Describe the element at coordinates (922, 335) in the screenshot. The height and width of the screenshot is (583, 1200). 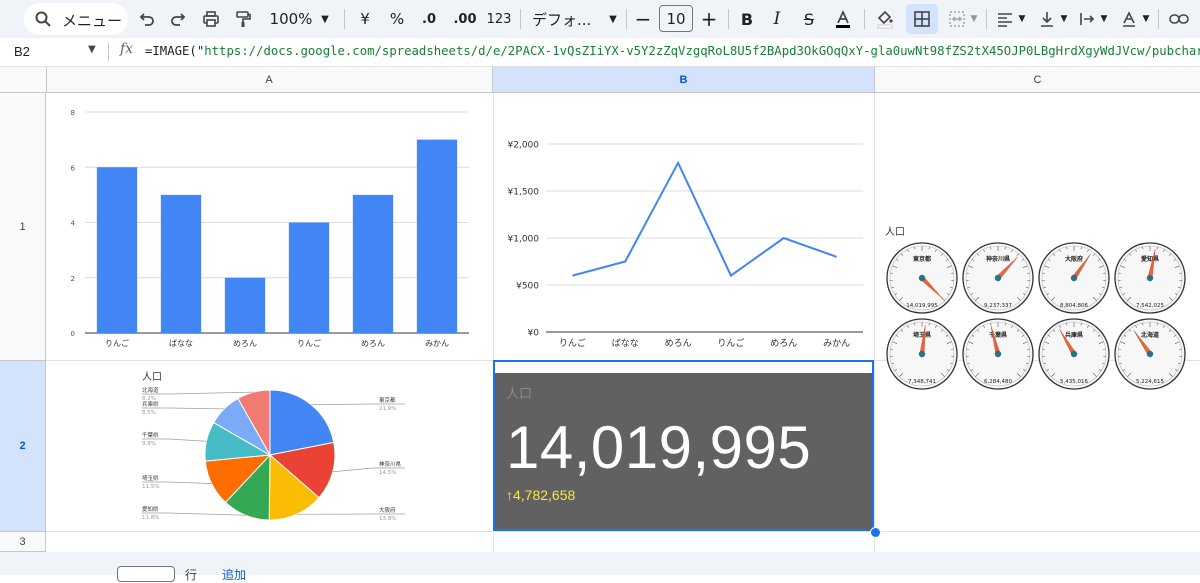
I see `gauge-label: 埼玉県` at that location.